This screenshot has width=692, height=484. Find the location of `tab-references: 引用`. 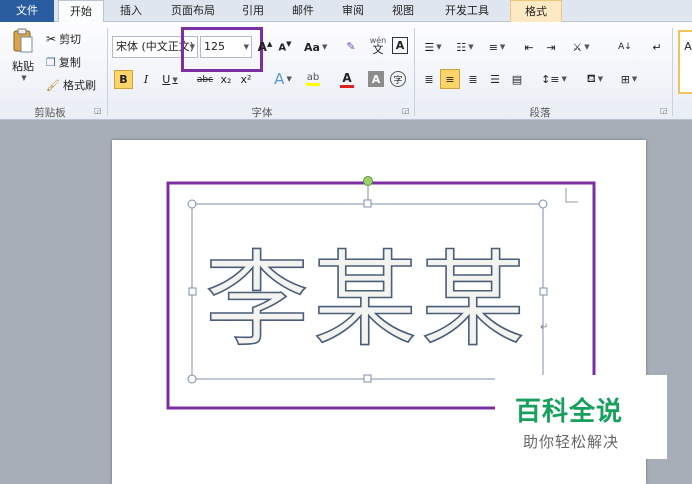

tab-references: 引用 is located at coordinates (253, 11).